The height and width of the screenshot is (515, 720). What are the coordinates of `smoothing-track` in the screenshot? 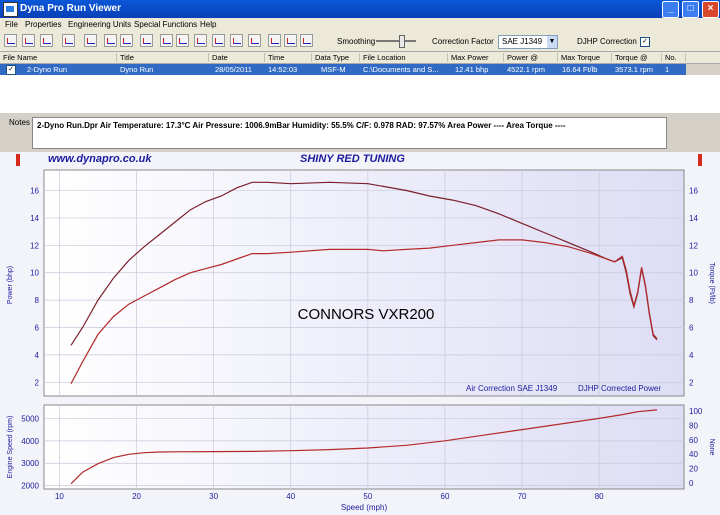 It's located at (396, 41).